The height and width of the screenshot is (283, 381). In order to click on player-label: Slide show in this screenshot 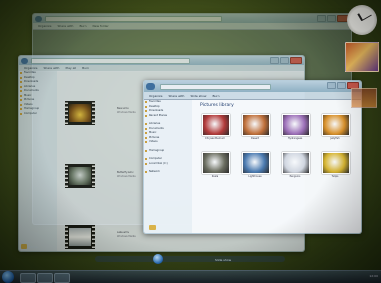, I will do `click(223, 260)`.